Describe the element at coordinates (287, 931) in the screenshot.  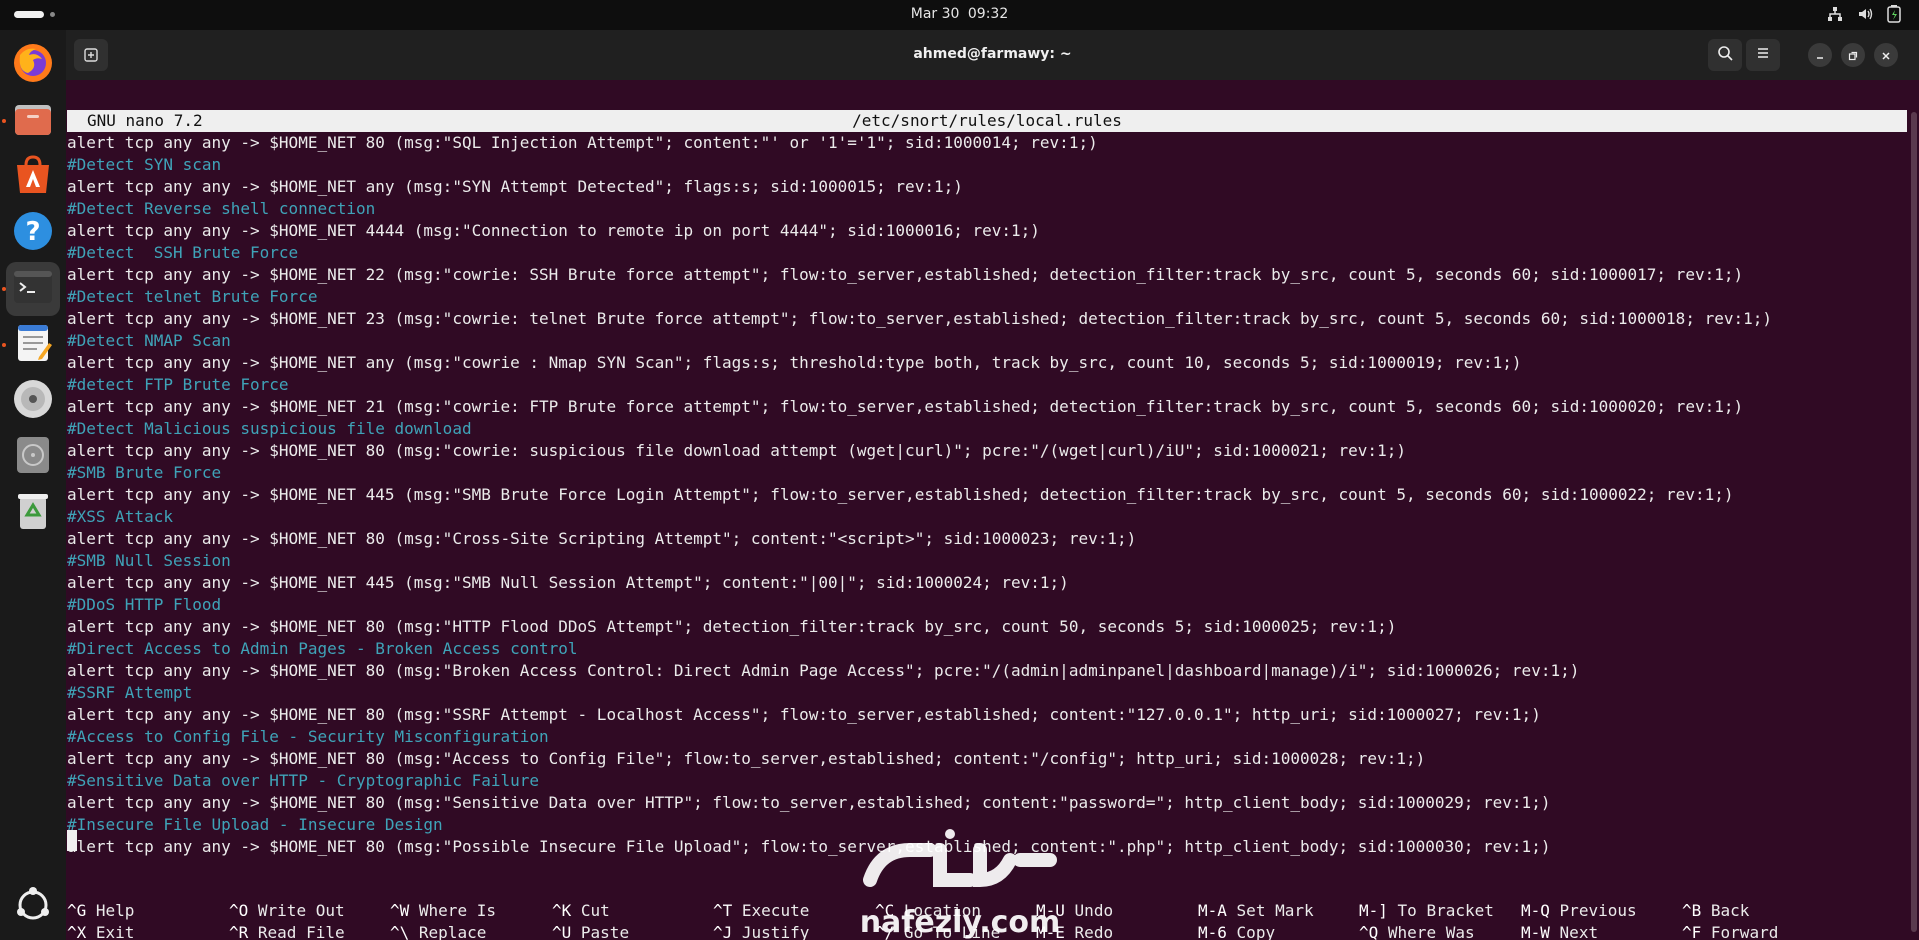
I see `shortcut-read-file: ^R Read File` at that location.